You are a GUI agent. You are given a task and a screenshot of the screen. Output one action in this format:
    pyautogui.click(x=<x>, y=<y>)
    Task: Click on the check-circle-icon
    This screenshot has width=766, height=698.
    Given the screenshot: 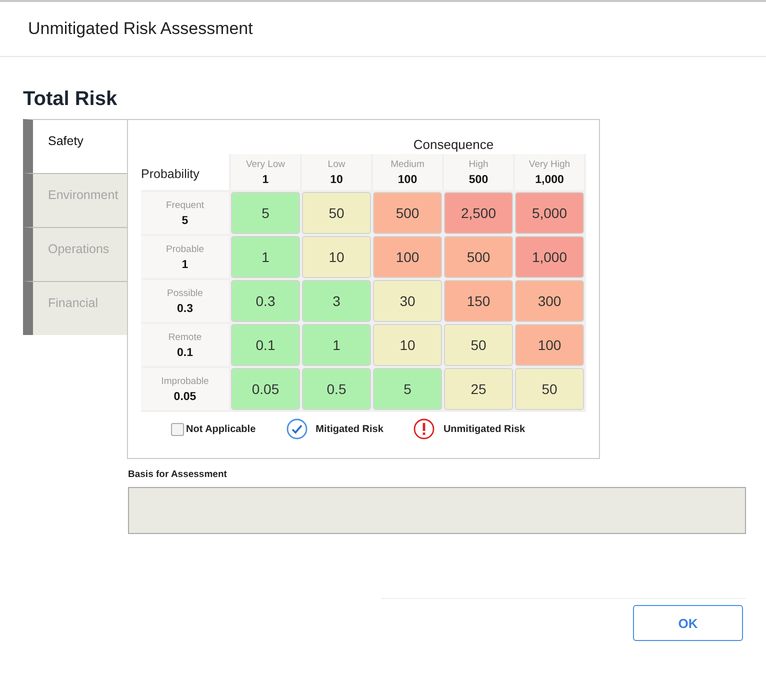 What is the action you would take?
    pyautogui.click(x=297, y=429)
    